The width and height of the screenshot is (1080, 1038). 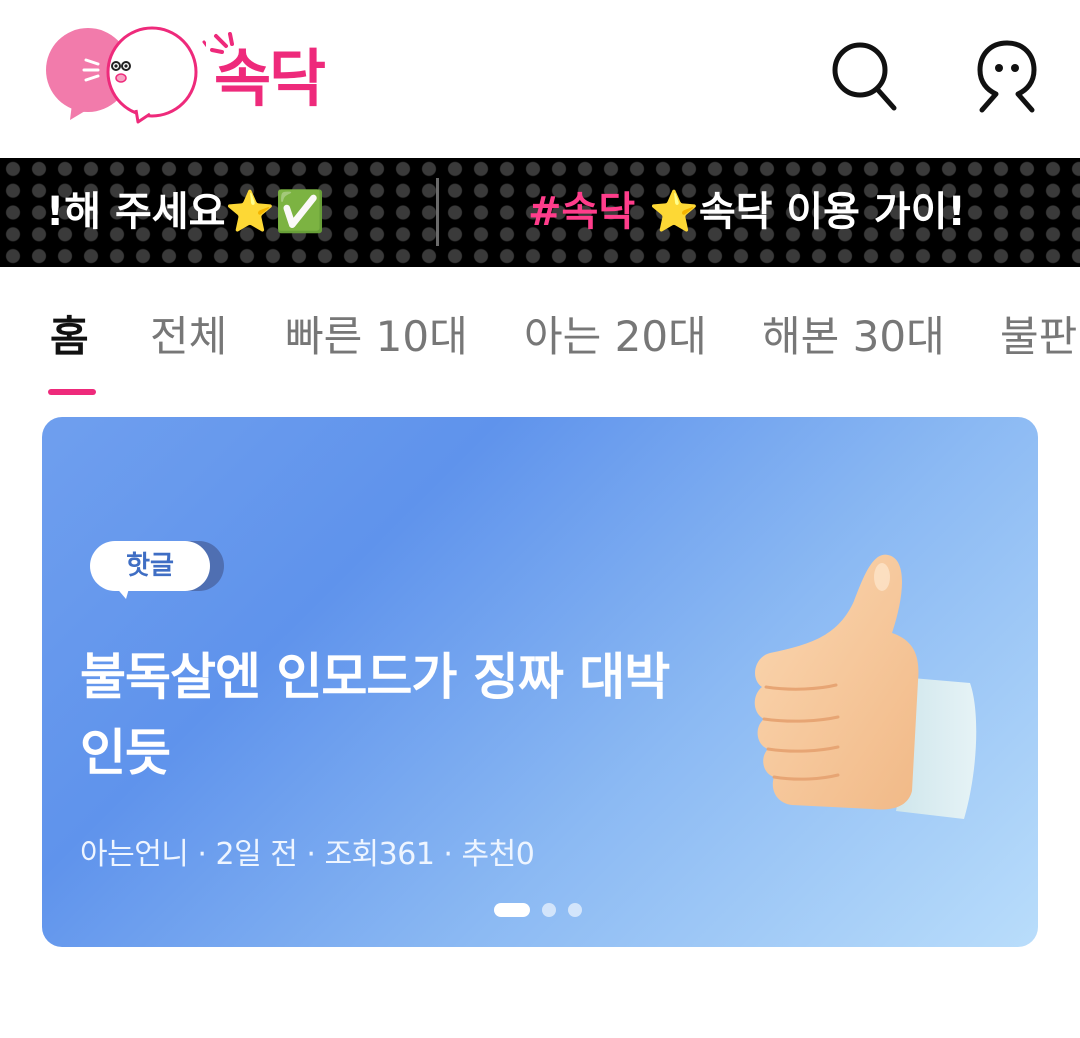 I want to click on badge-tail, so click(x=122, y=592).